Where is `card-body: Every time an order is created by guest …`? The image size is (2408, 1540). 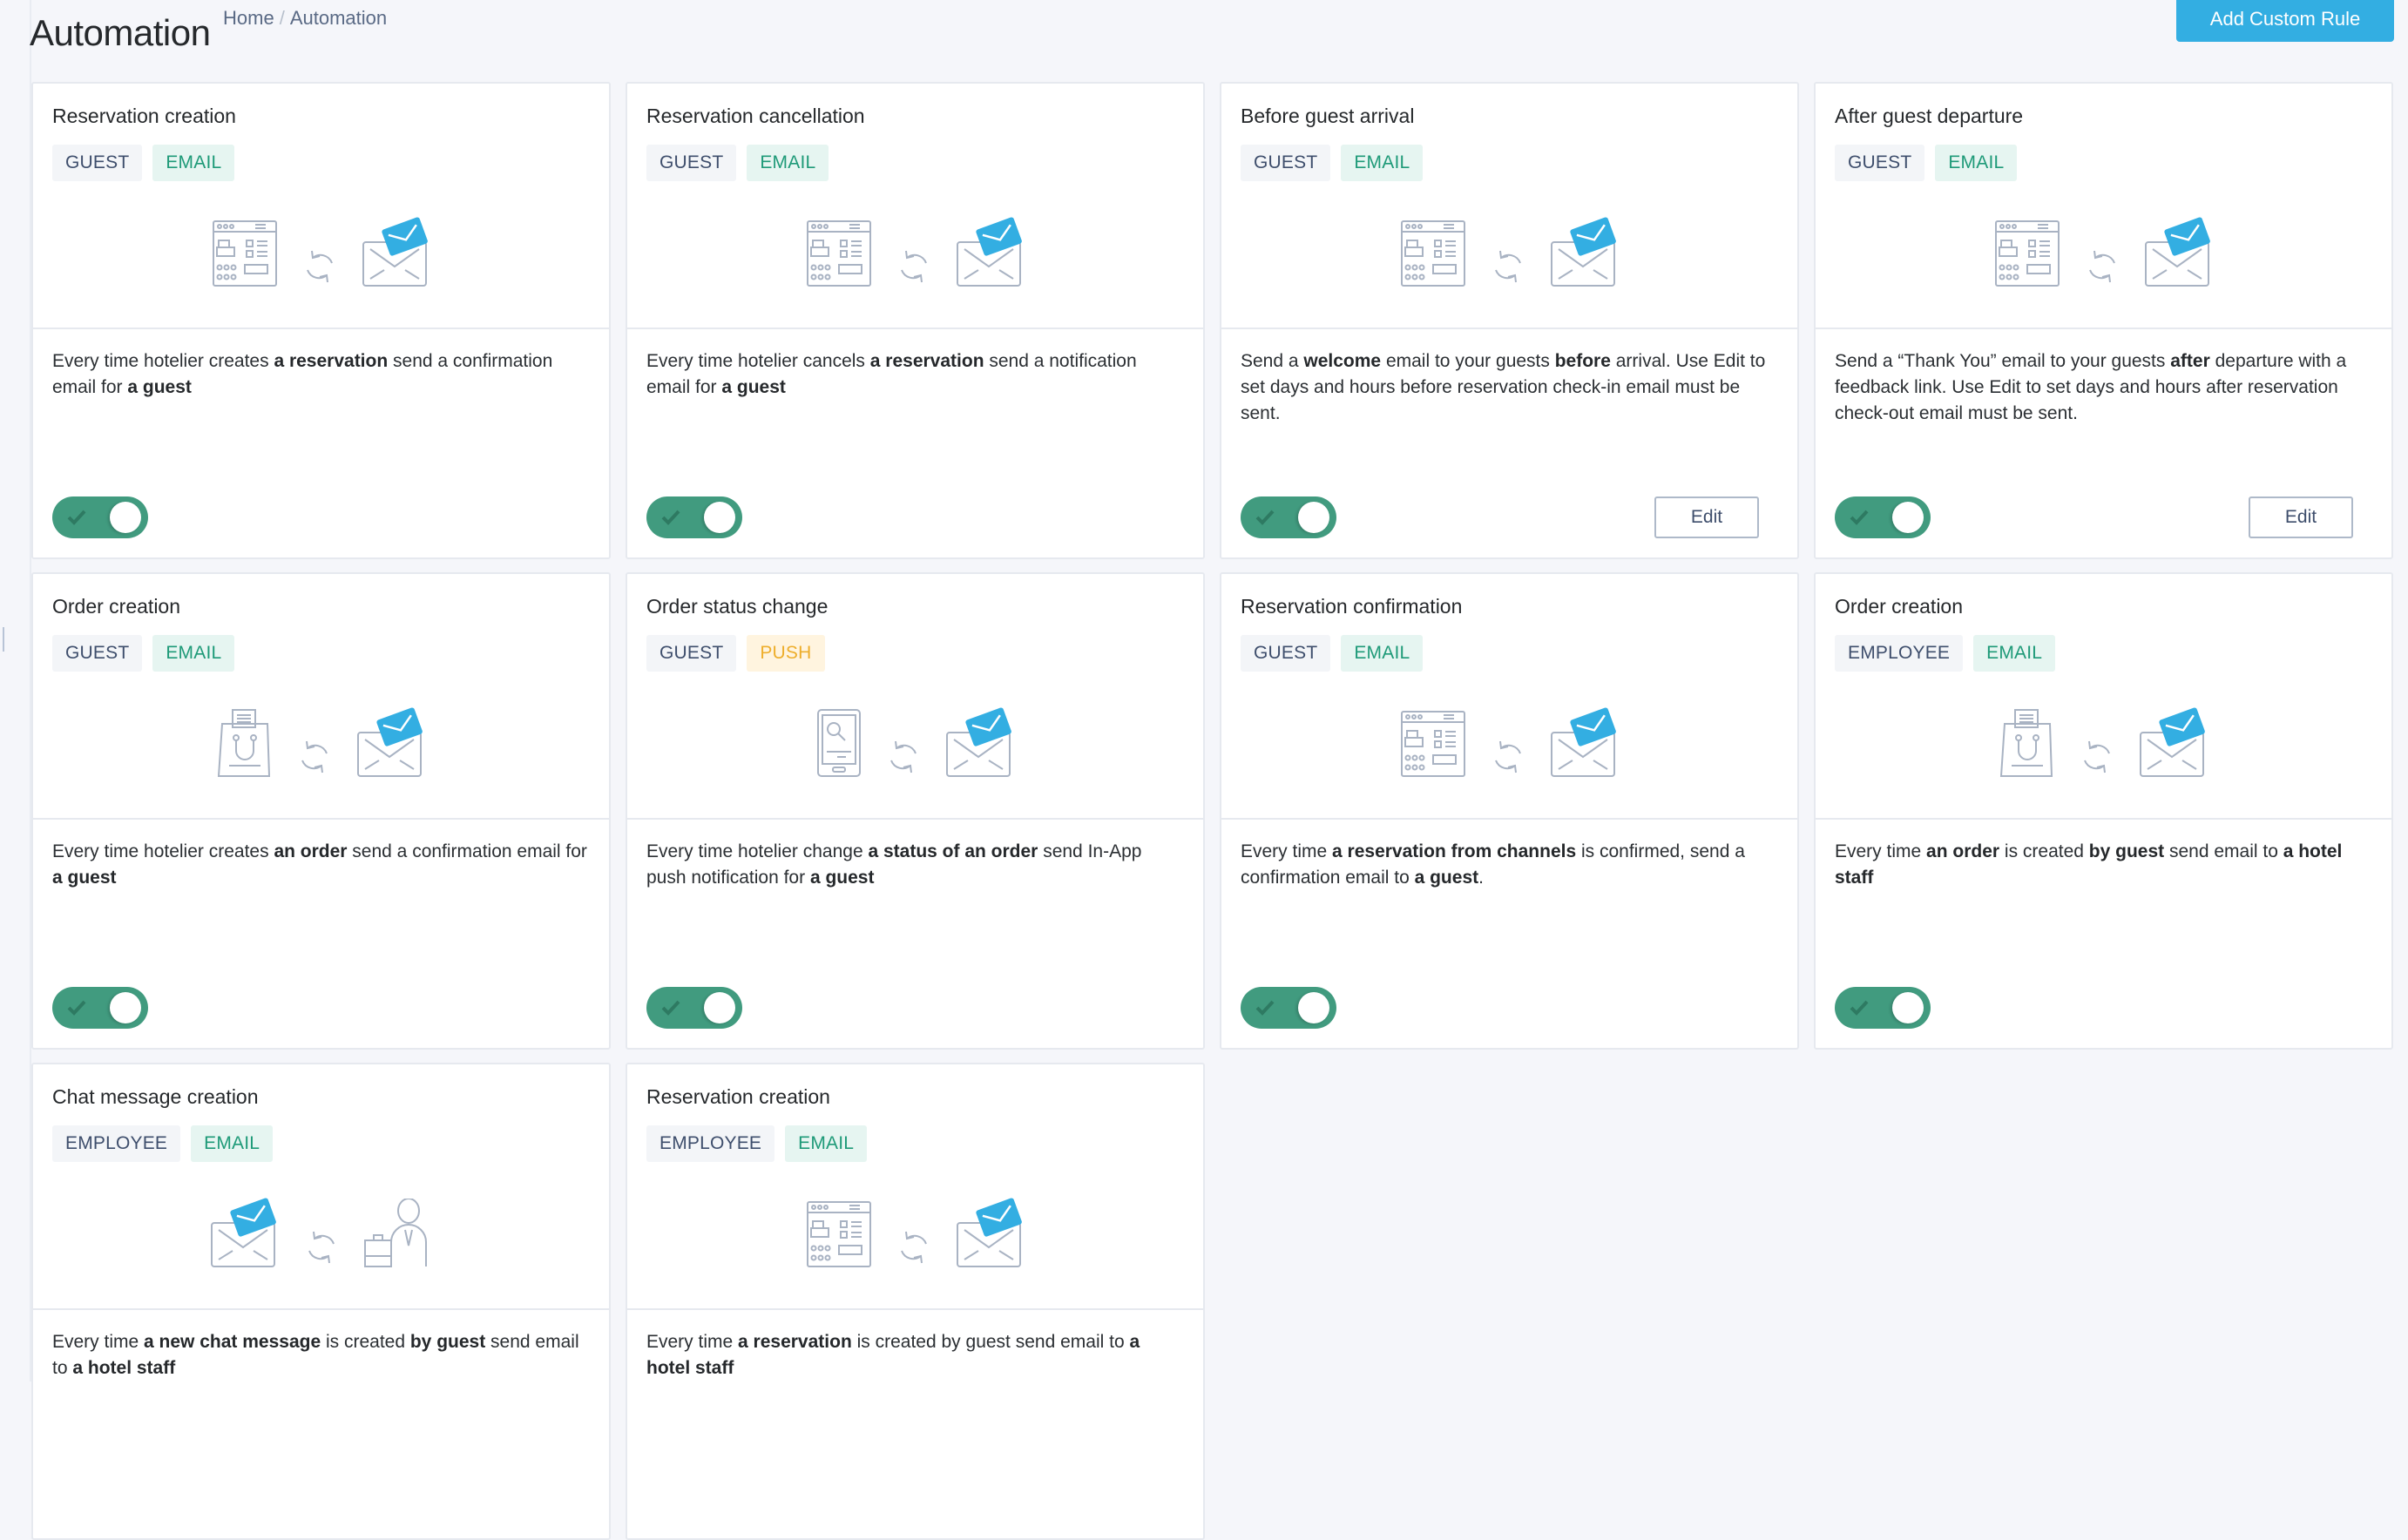
card-body: Every time an order is created by guest … is located at coordinates (2103, 934).